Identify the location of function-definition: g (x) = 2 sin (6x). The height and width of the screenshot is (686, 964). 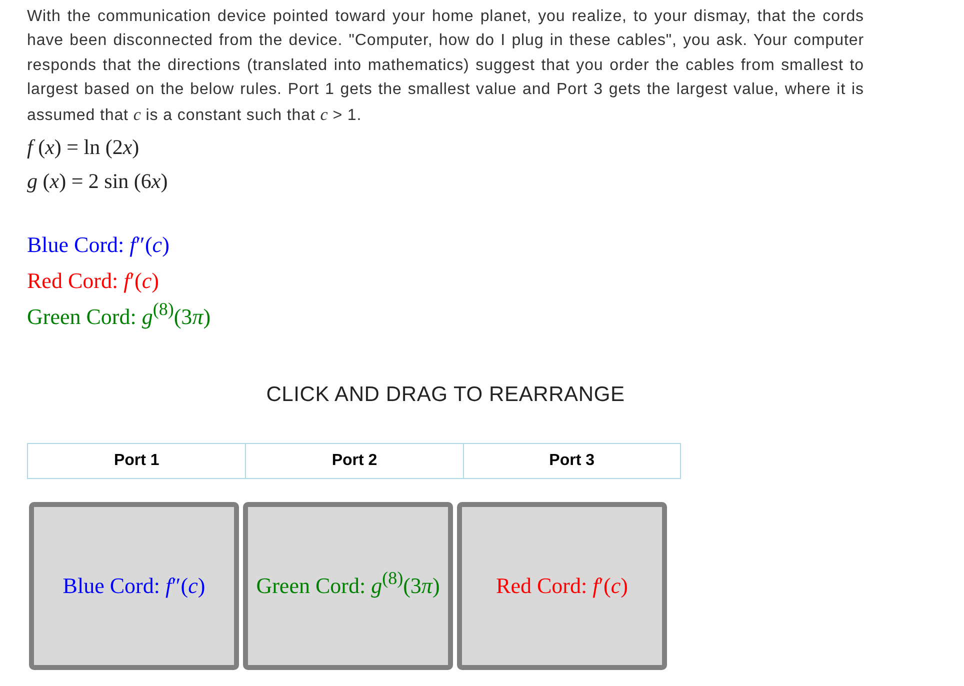
(97, 182).